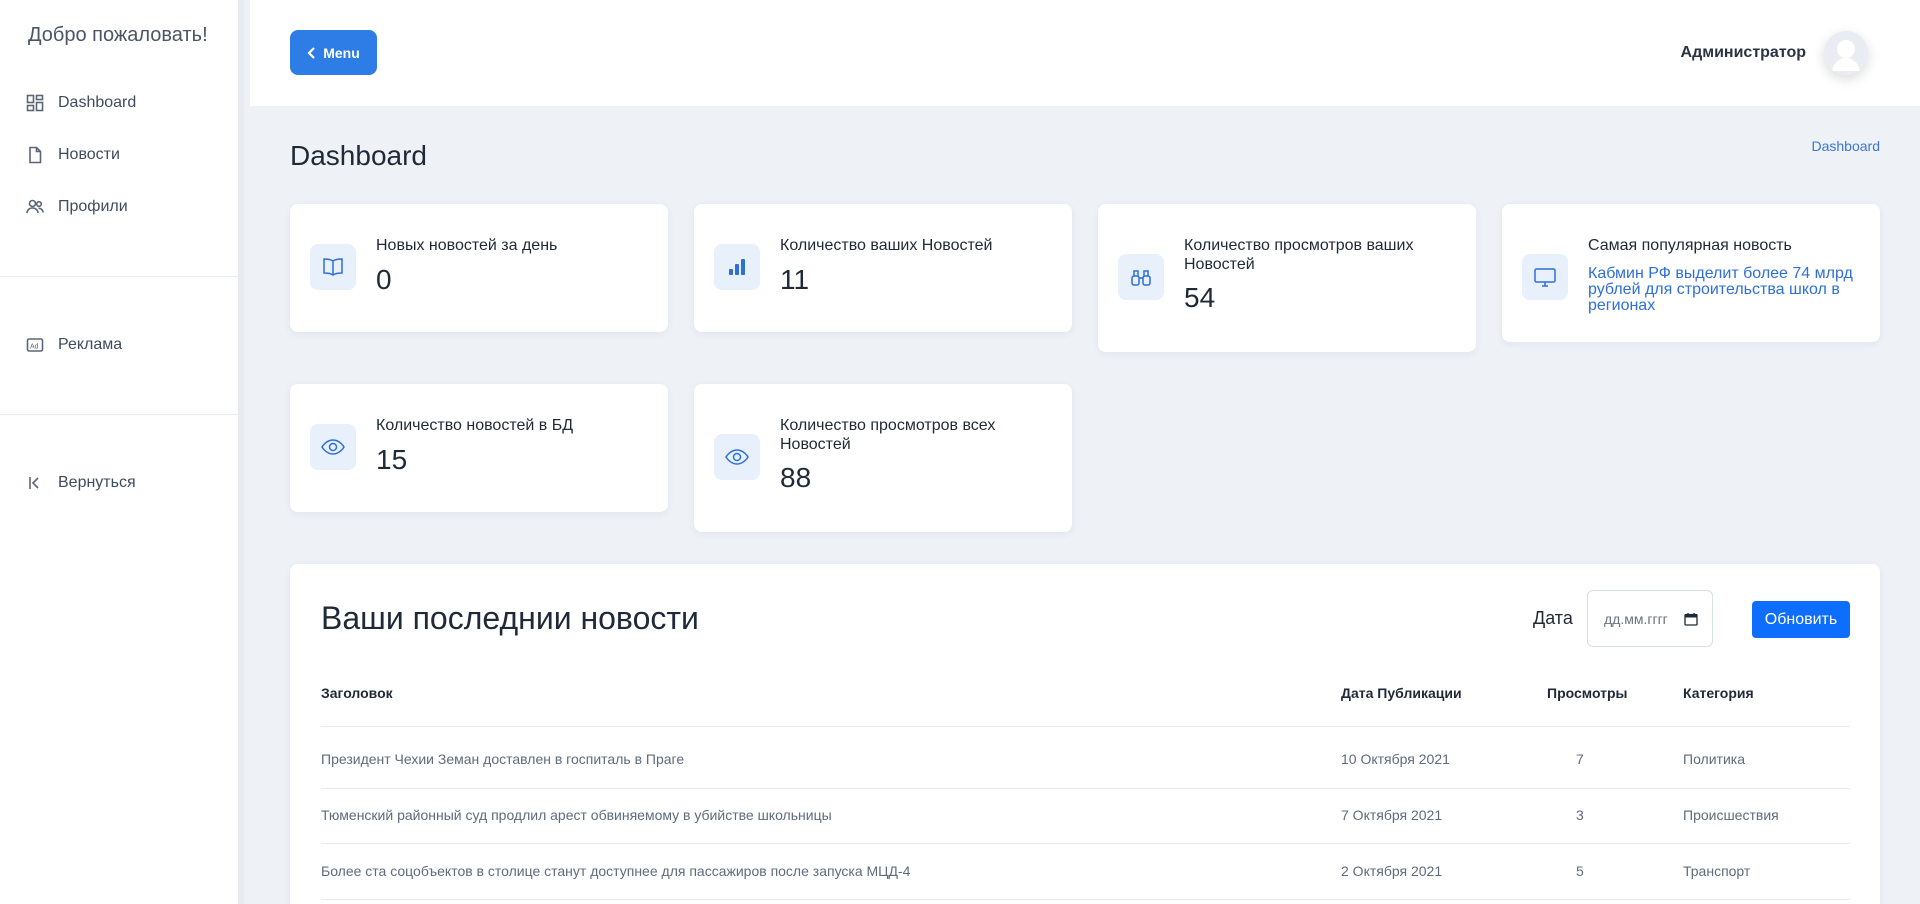  What do you see at coordinates (333, 267) in the screenshot?
I see `book-icon` at bounding box center [333, 267].